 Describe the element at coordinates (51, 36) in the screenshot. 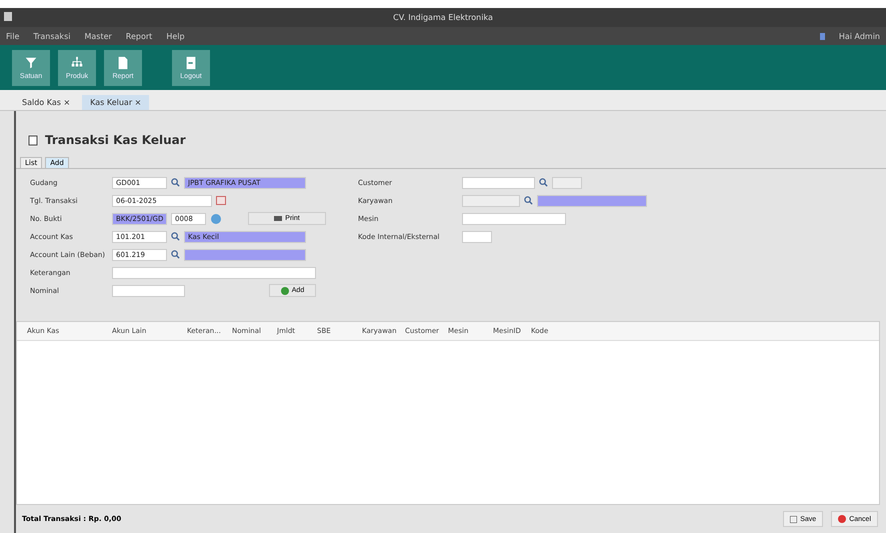

I see `menu-item: Transaksi` at that location.